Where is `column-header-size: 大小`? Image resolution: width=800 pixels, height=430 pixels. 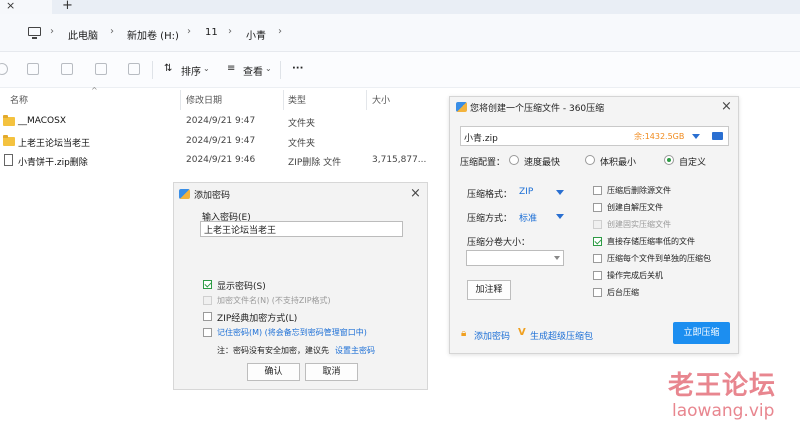 column-header-size: 大小 is located at coordinates (381, 99).